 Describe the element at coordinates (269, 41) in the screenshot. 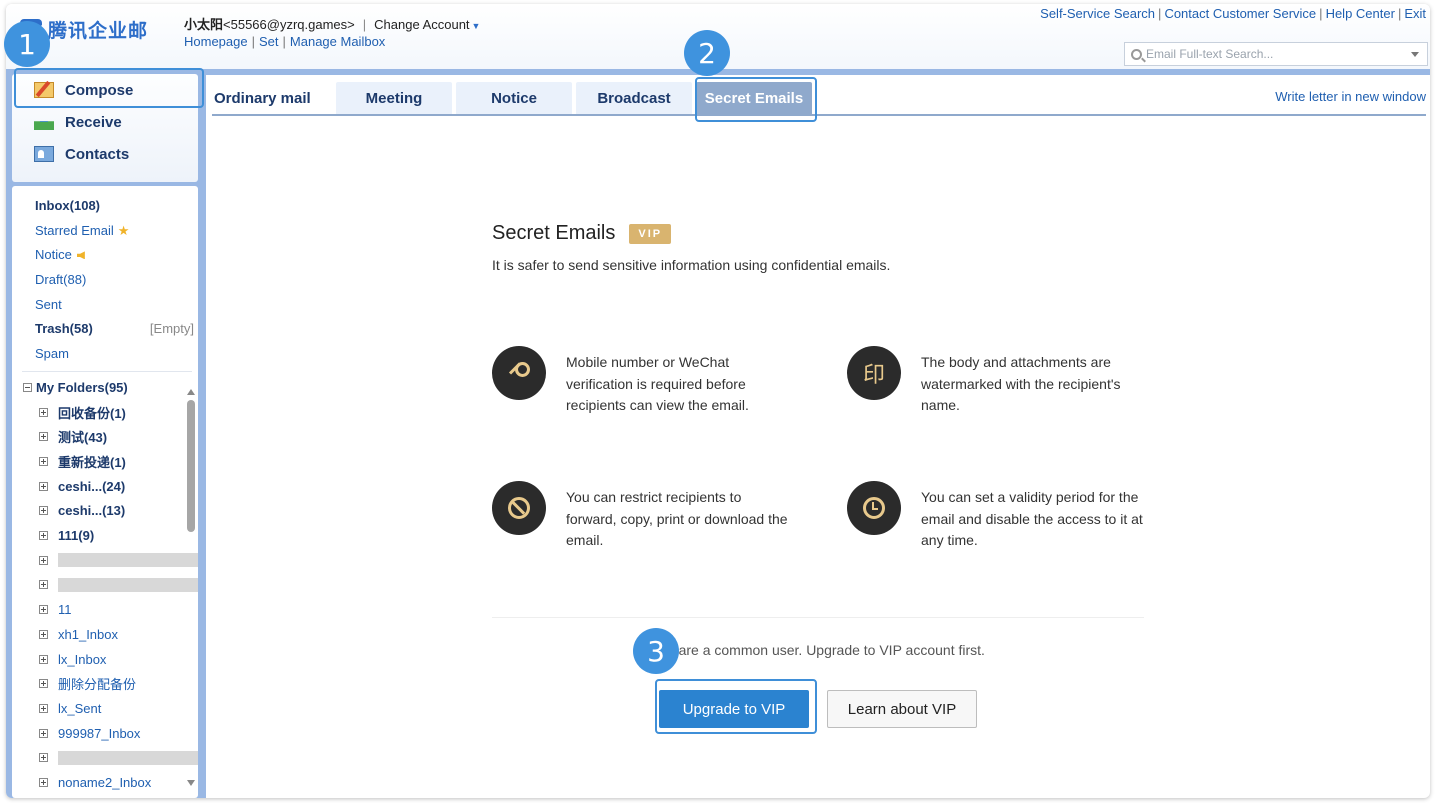

I see `set-link: Set` at that location.